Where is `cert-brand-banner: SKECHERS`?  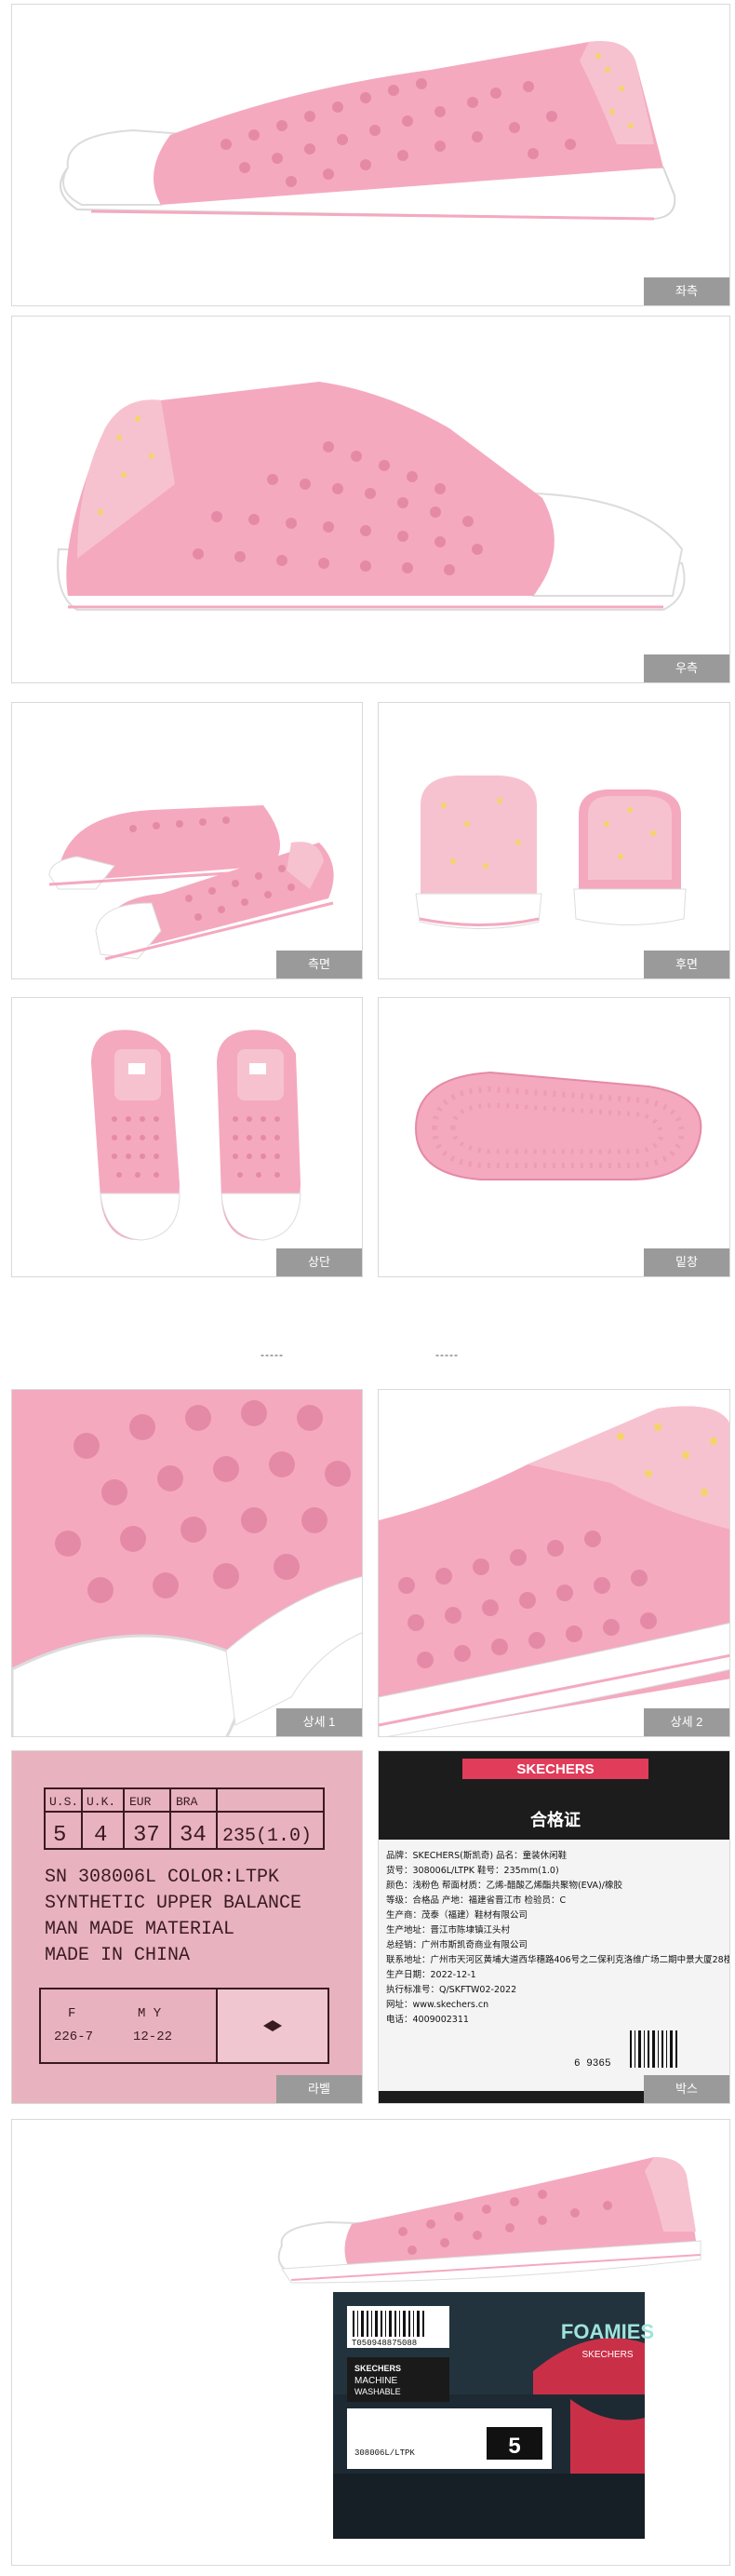
cert-brand-banner: SKECHERS is located at coordinates (555, 1769).